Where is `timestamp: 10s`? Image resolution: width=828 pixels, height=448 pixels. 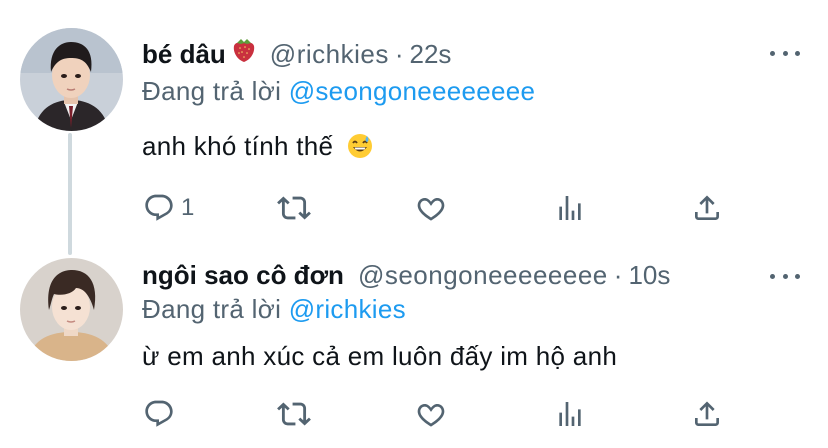 timestamp: 10s is located at coordinates (649, 275).